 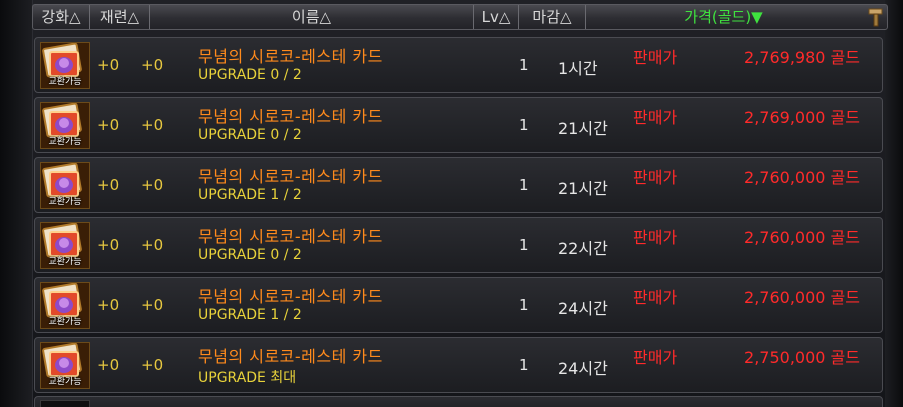 I want to click on time-remaining: 1시간, so click(x=578, y=68).